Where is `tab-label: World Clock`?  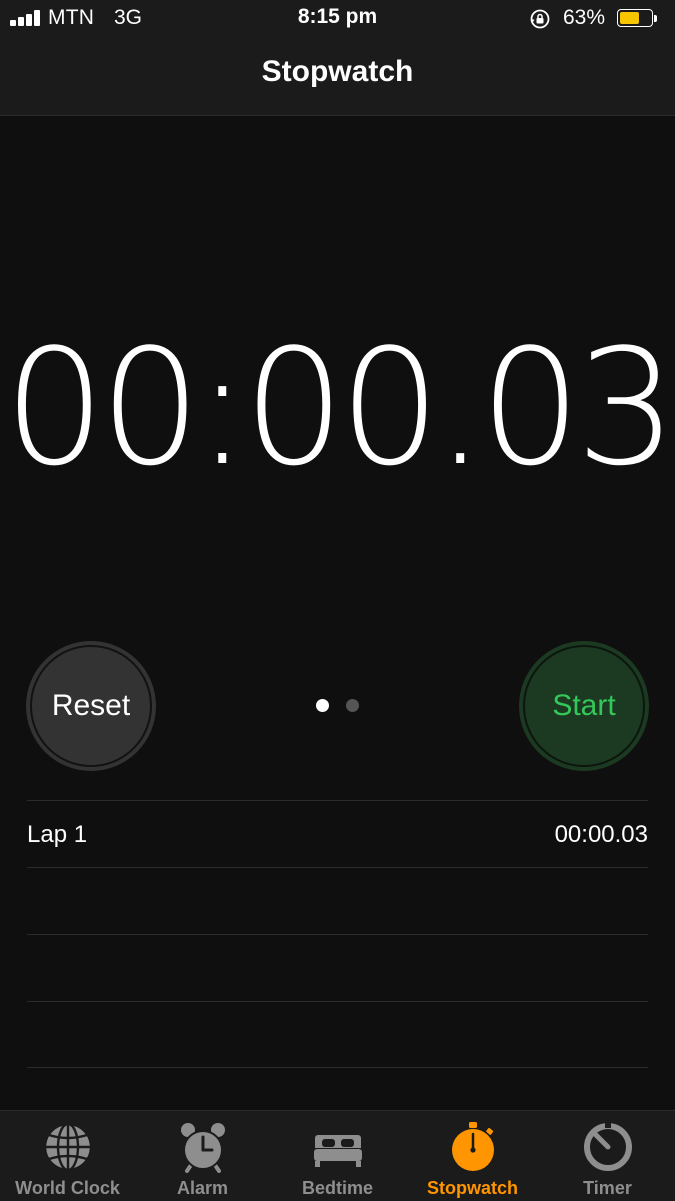 tab-label: World Clock is located at coordinates (67, 1188).